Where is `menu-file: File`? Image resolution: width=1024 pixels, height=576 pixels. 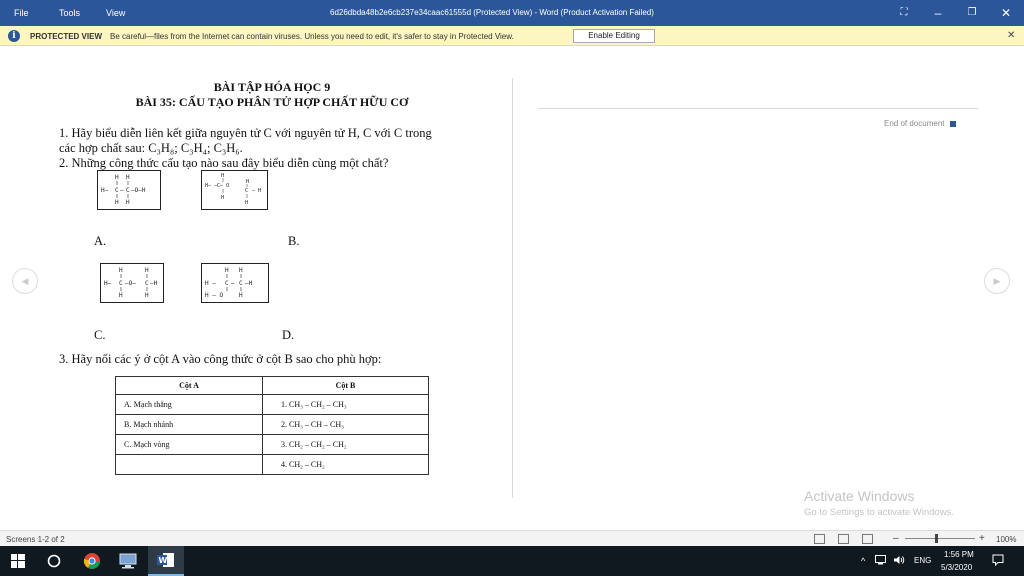
menu-file: File is located at coordinates (21, 13).